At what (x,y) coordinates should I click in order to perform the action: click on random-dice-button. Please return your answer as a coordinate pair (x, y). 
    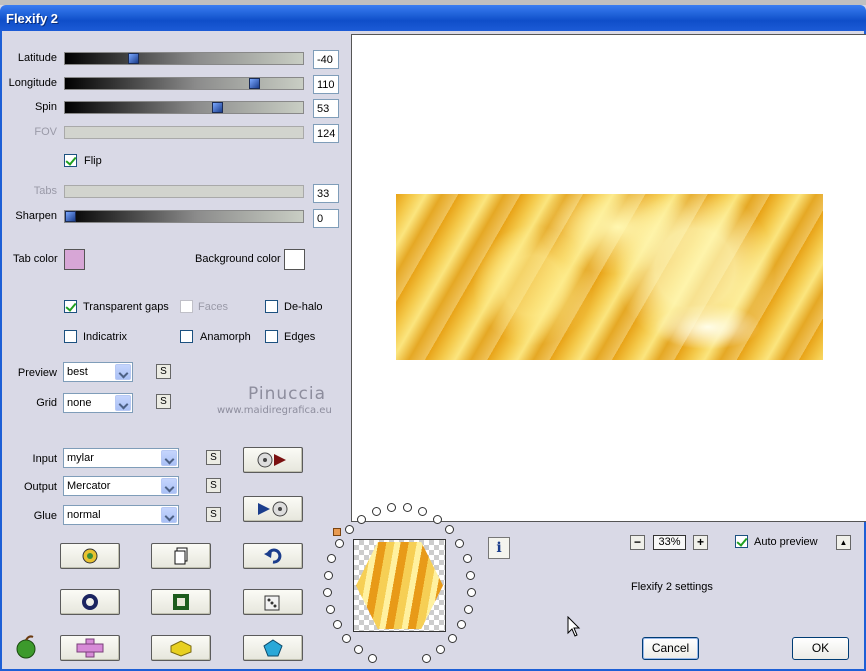
    Looking at the image, I should click on (273, 602).